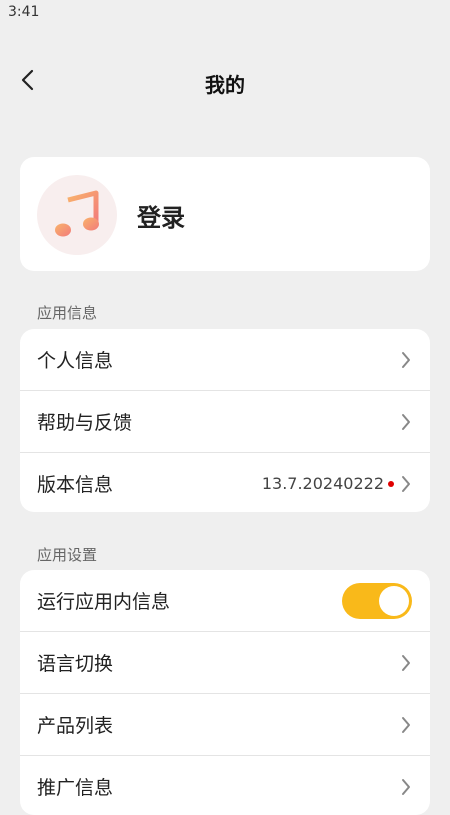  What do you see at coordinates (225, 663) in the screenshot?
I see `menu-item-language: 语言切换` at bounding box center [225, 663].